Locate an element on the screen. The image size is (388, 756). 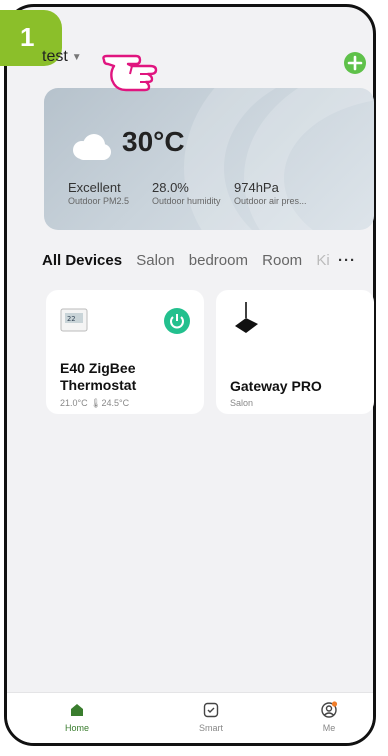
power-icon is located at coordinates (177, 321).